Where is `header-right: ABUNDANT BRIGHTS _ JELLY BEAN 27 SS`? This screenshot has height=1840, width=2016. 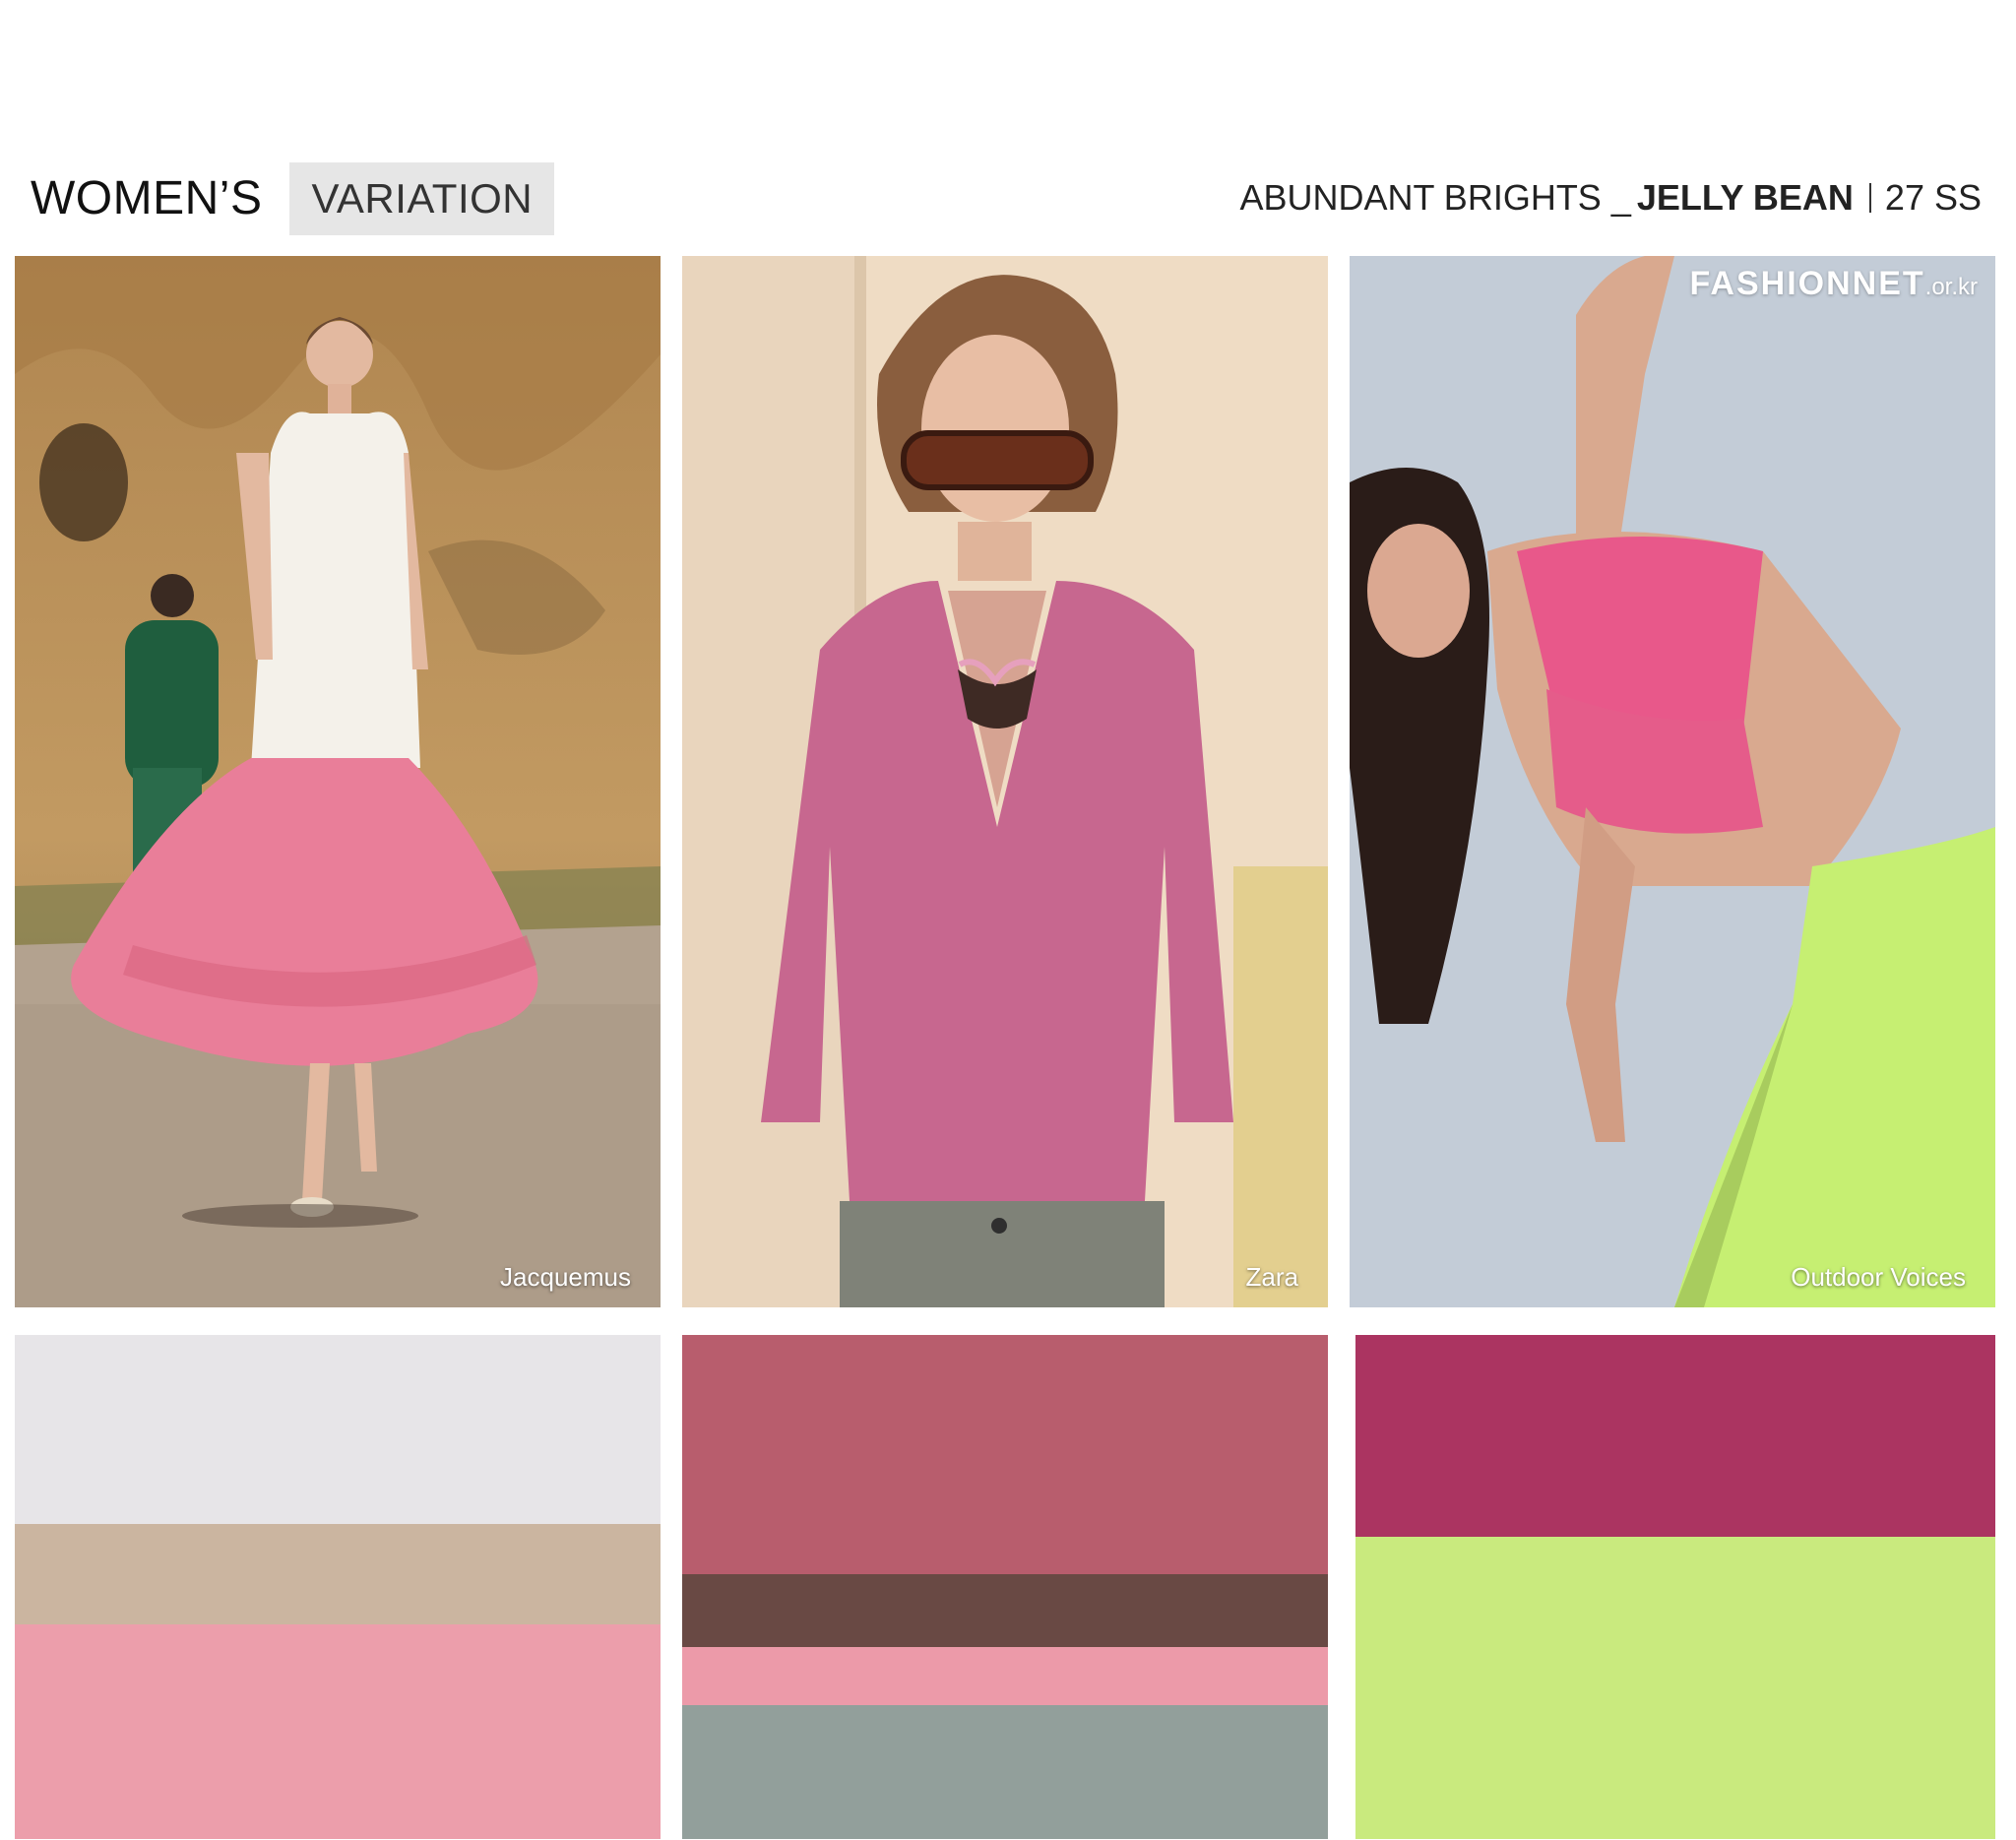
header-right: ABUNDANT BRIGHTS _ JELLY BEAN 27 SS is located at coordinates (1610, 198).